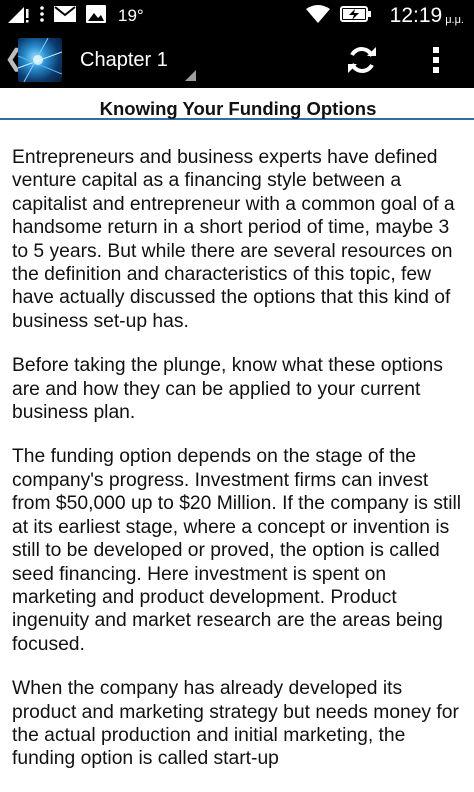 This screenshot has height=792, width=474. What do you see at coordinates (416, 15) in the screenshot?
I see `clock-time: 12:19` at bounding box center [416, 15].